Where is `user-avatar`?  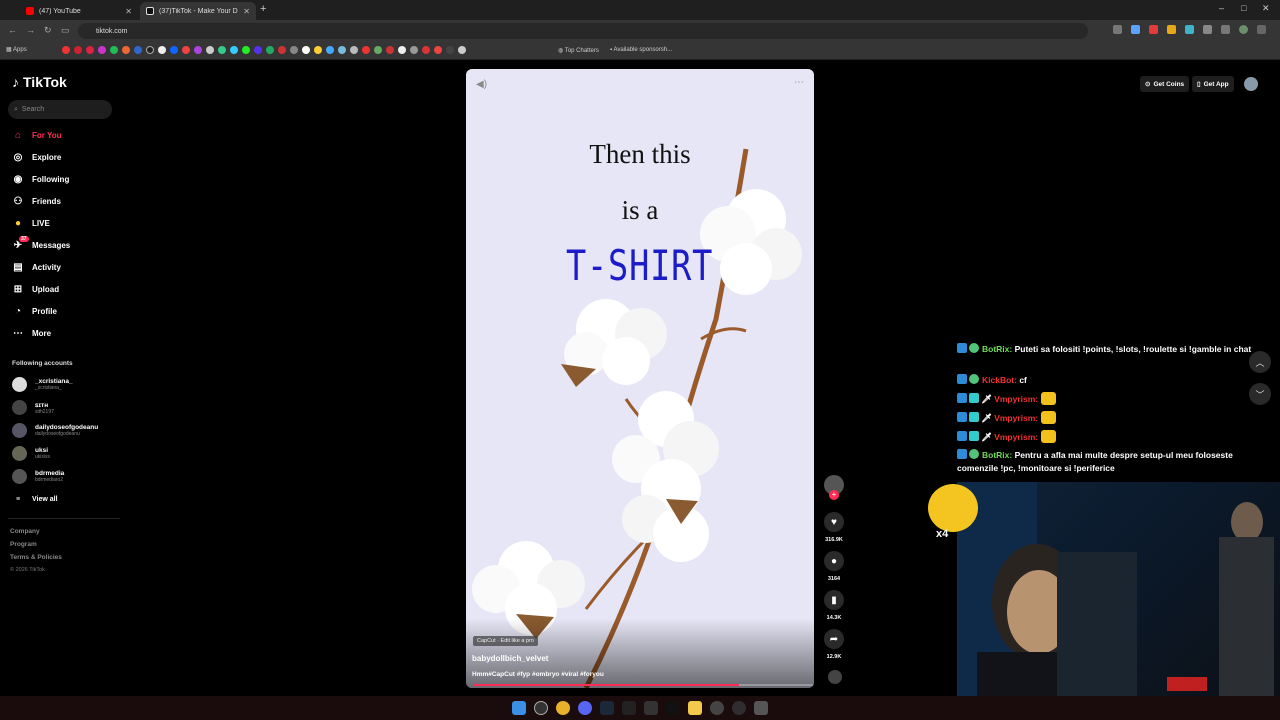
user-avatar is located at coordinates (1251, 84).